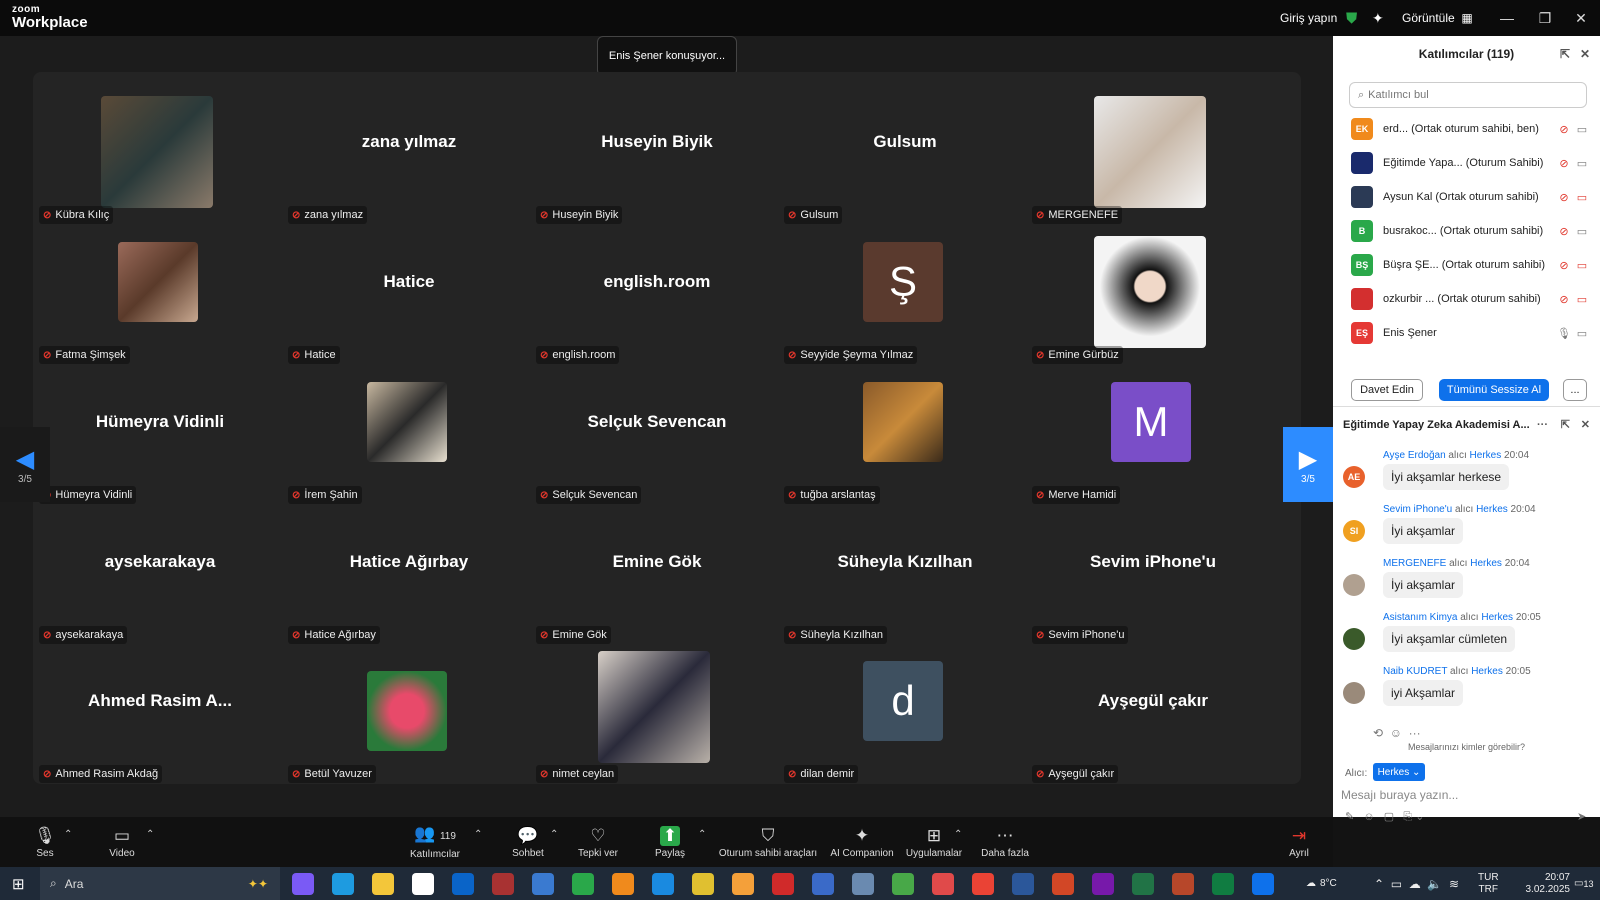  I want to click on participant-search-input: ⌕ Katılımcı bul, so click(1468, 95).